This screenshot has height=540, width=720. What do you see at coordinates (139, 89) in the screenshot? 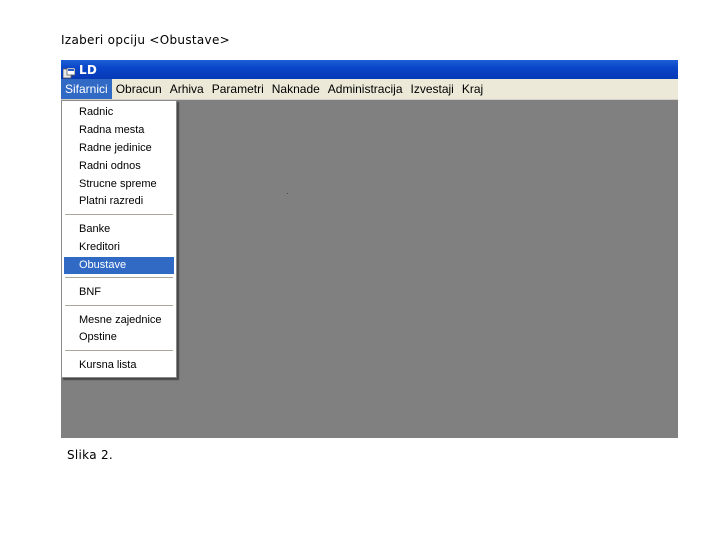
I see `menu-obracun: Obracun` at bounding box center [139, 89].